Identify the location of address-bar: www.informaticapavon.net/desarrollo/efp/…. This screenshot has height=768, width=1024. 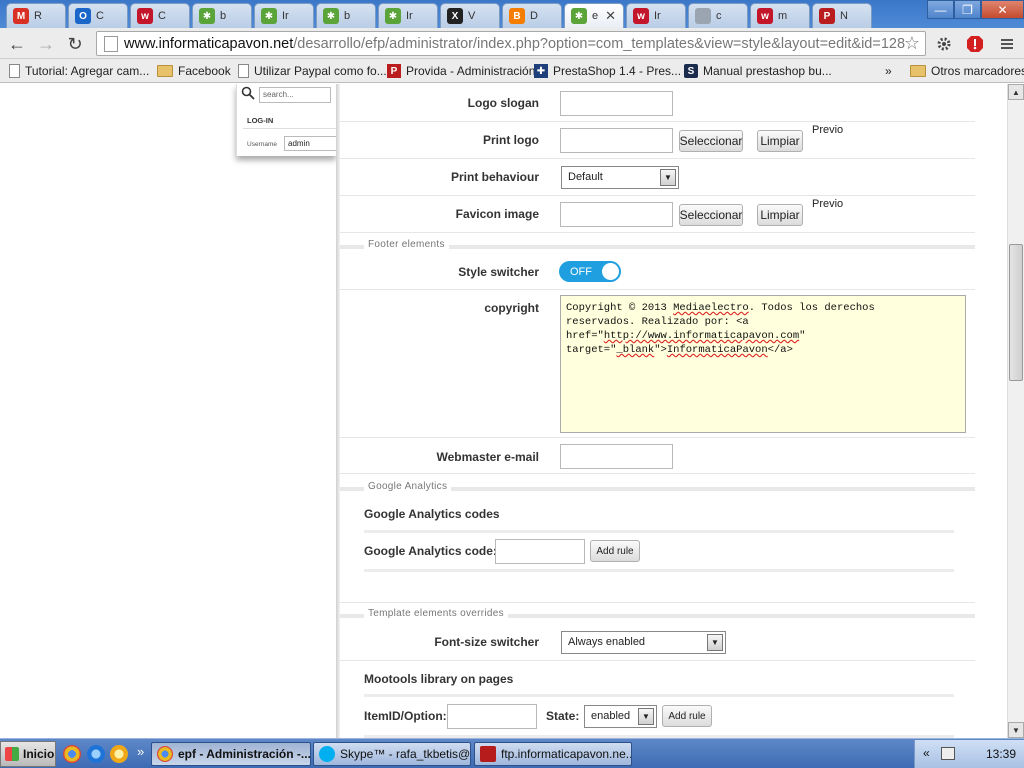
(511, 43).